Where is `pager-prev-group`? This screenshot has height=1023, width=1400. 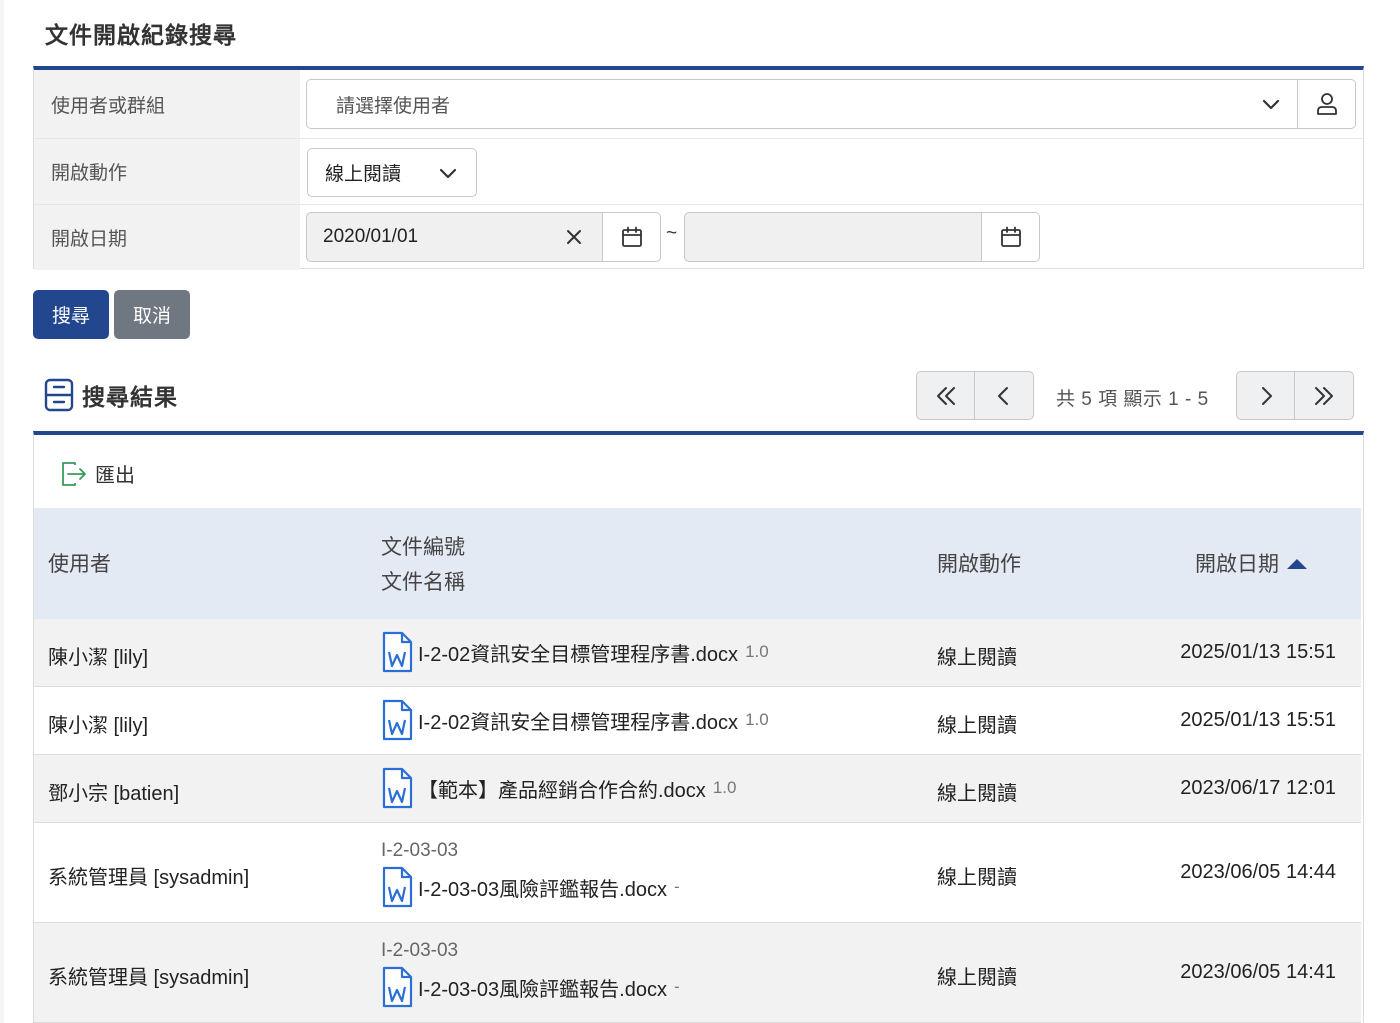
pager-prev-group is located at coordinates (975, 395).